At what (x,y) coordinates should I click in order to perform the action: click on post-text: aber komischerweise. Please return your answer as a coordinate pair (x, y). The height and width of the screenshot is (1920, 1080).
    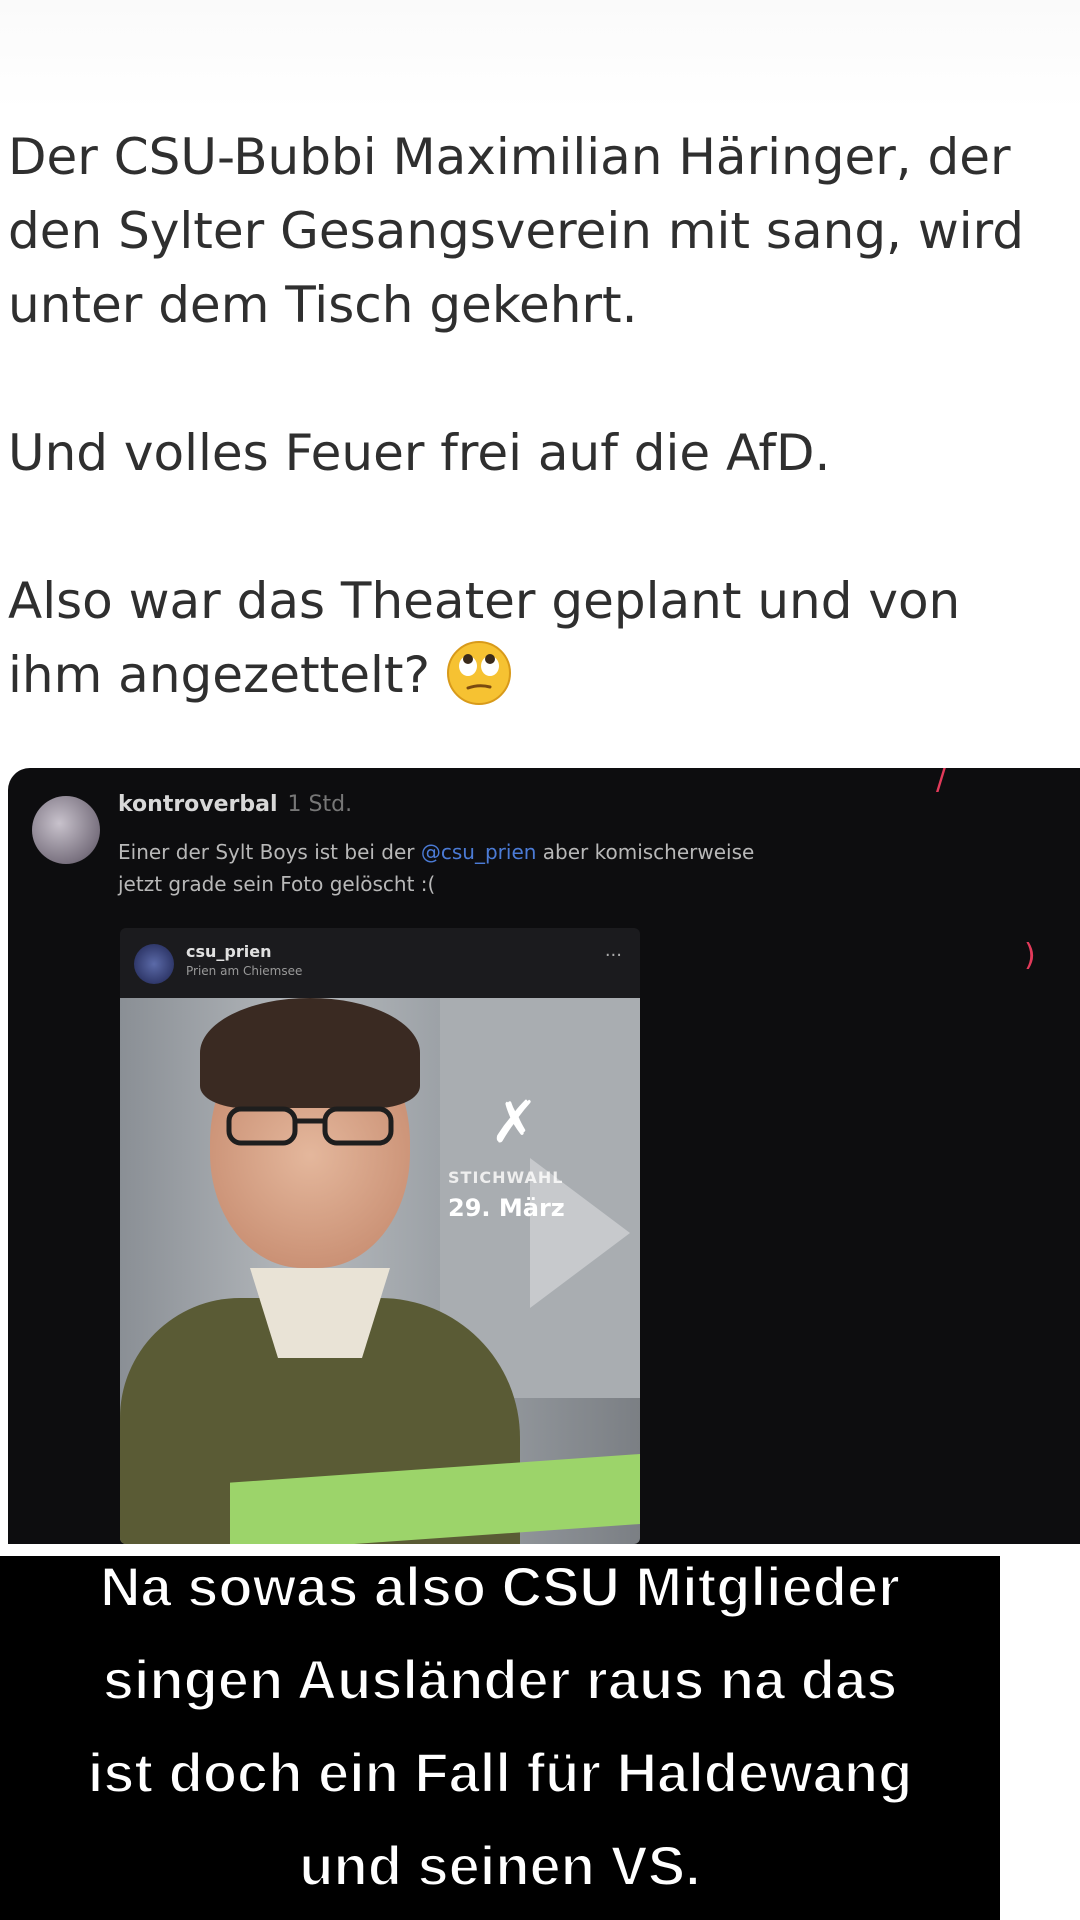
    Looking at the image, I should click on (645, 852).